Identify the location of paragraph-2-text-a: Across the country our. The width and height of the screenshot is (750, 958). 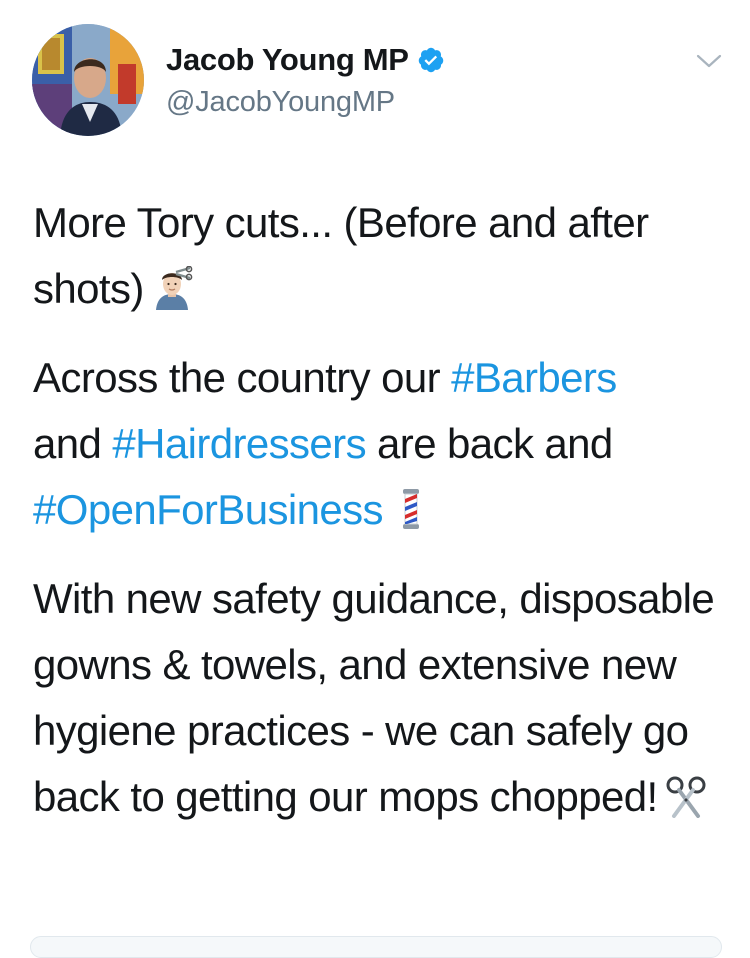
(242, 377).